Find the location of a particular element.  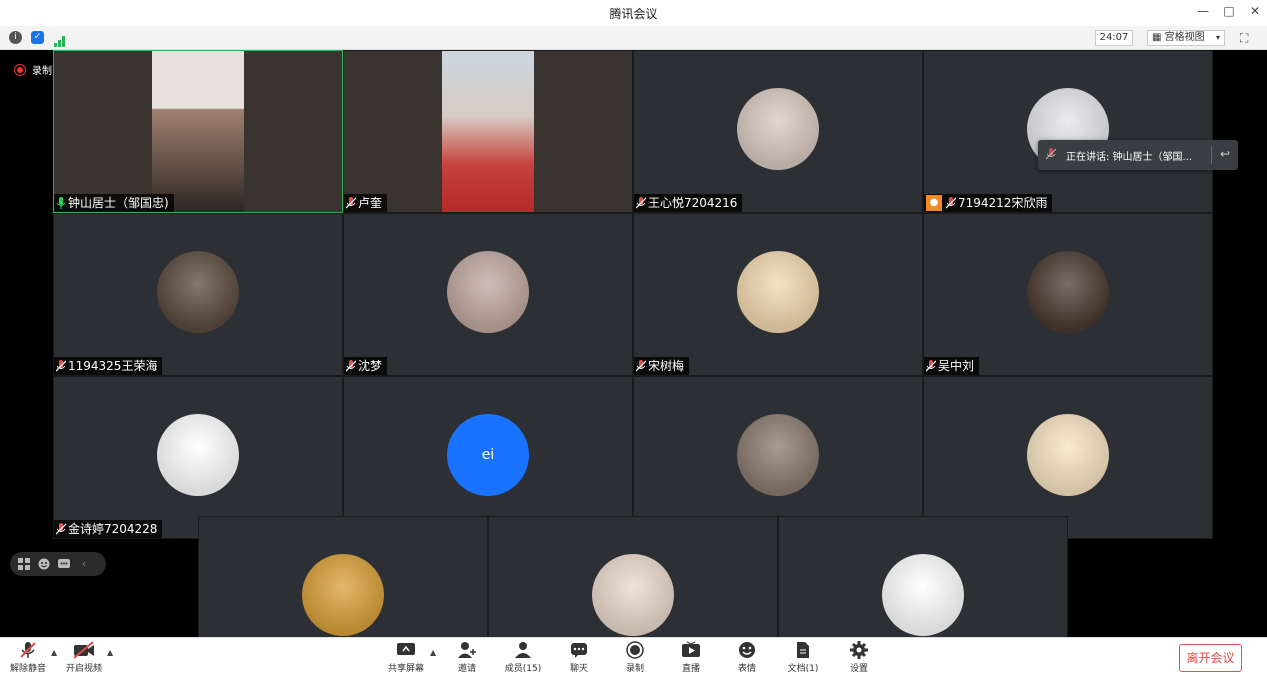

participant-name-tag: 钟山居士（邹国忠) is located at coordinates (114, 203).